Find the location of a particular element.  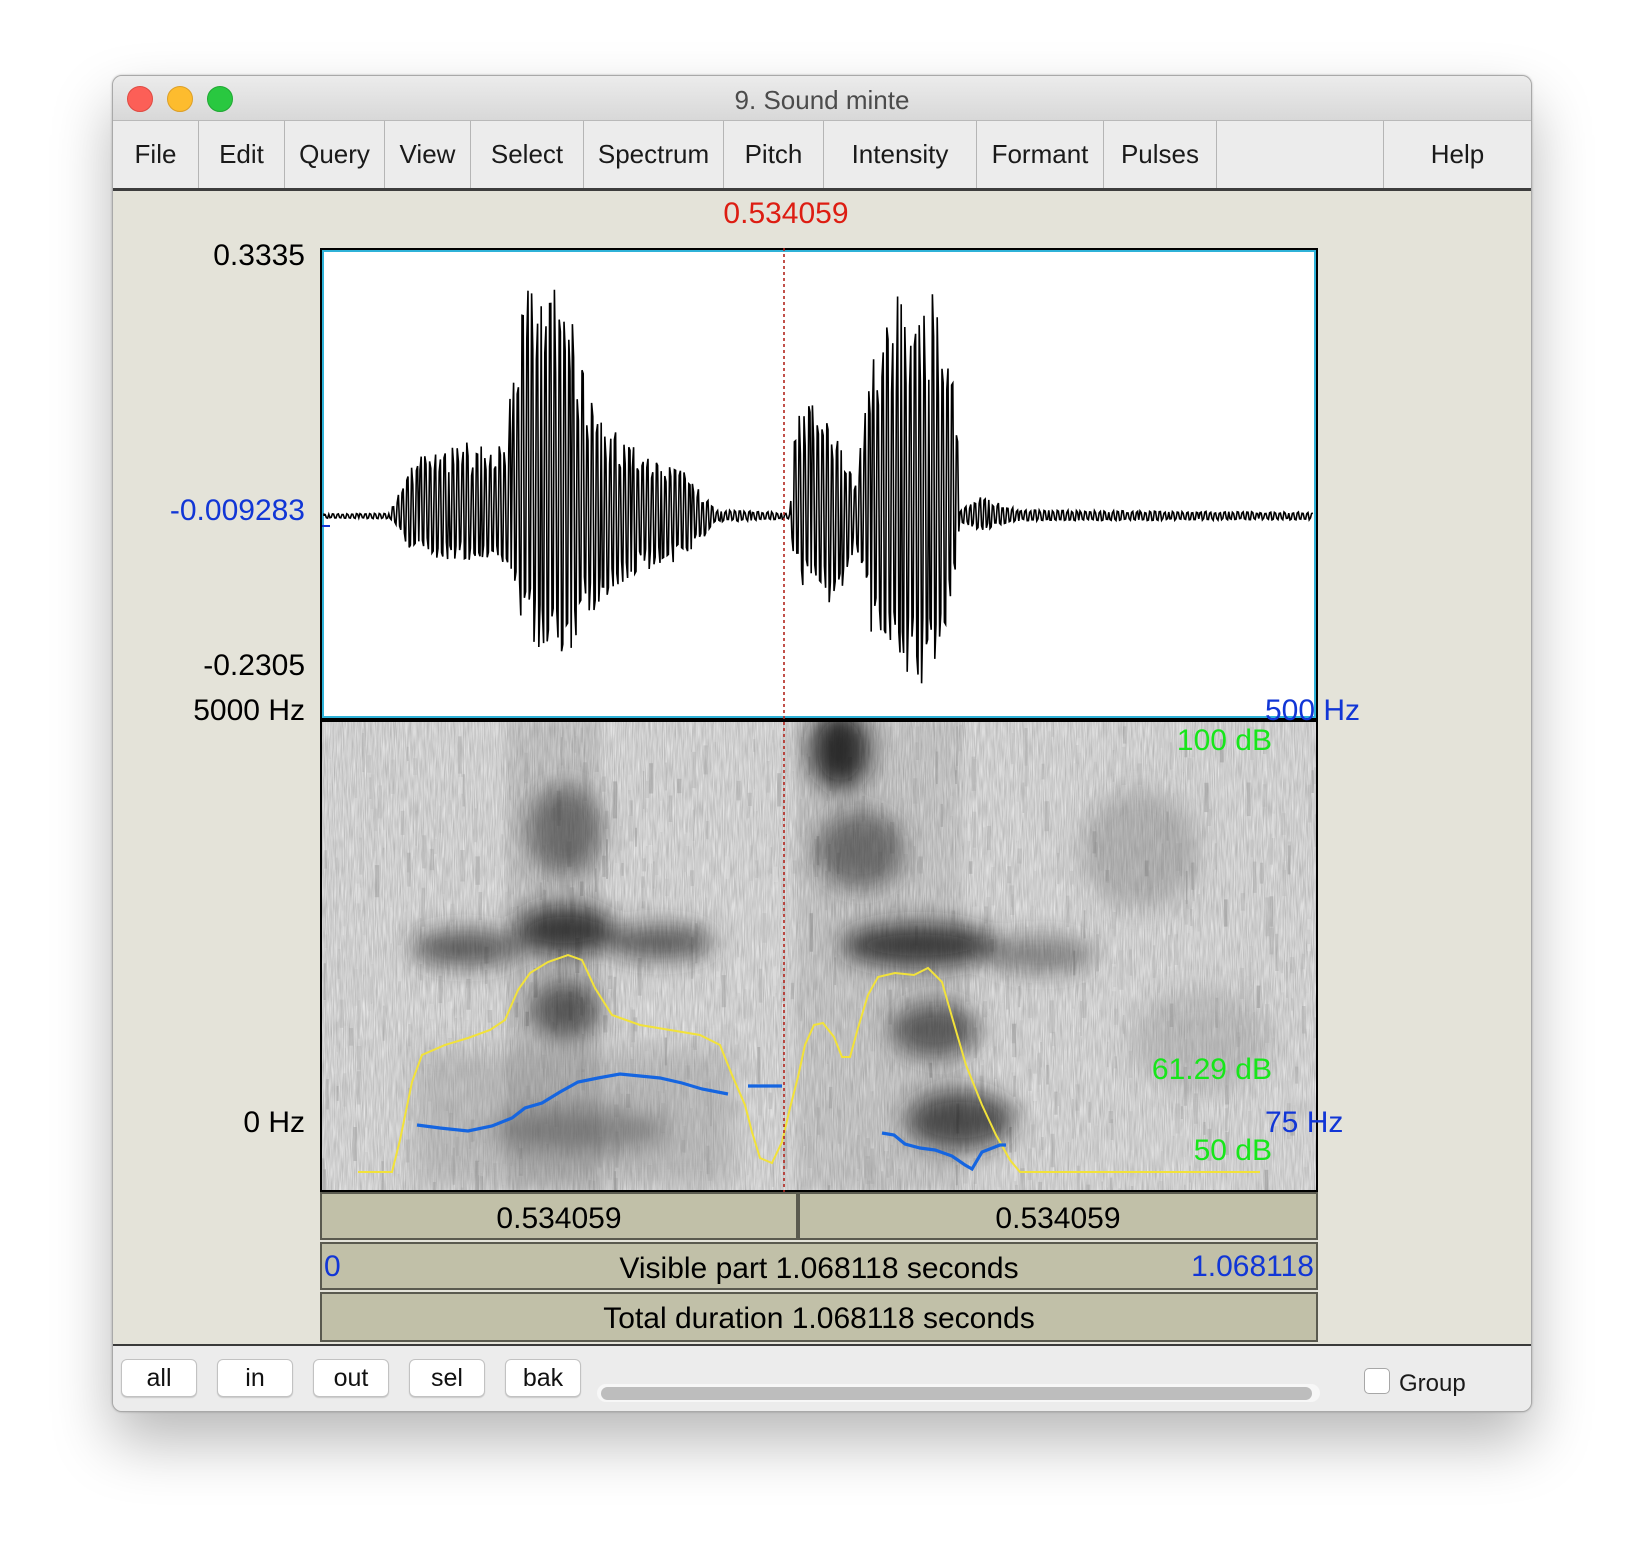

menu-select: Select is located at coordinates (527, 154).